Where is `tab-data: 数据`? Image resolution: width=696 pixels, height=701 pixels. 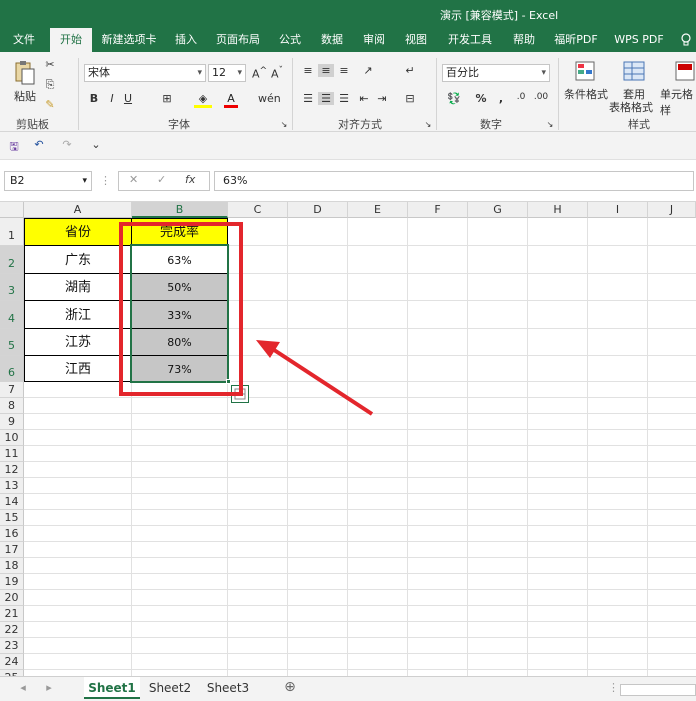
tab-data: 数据 is located at coordinates (332, 40).